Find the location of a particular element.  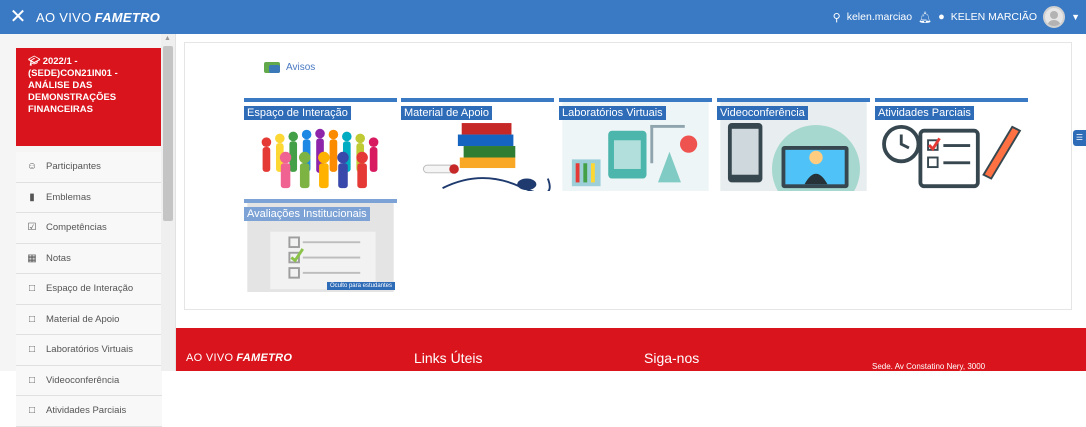

bell-icon: 🔔︎ is located at coordinates (925, 17).